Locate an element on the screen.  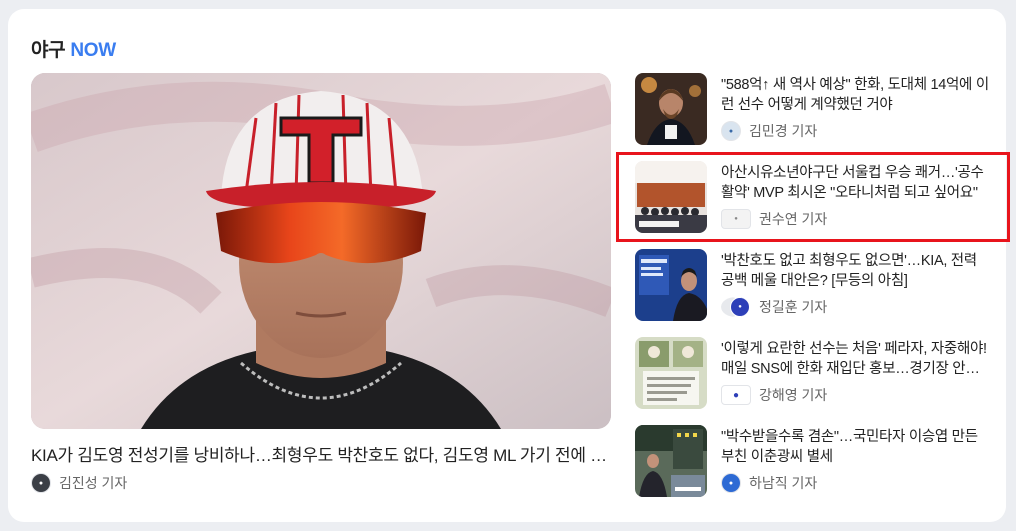
reporter-name: 강해영 기자 is located at coordinates (793, 395).